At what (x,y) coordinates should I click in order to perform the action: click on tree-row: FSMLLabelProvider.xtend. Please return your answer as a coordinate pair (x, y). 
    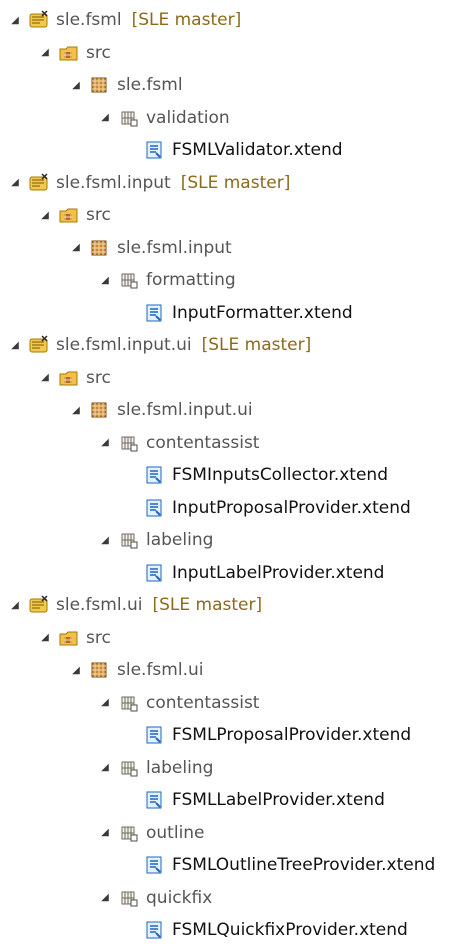
    Looking at the image, I should click on (234, 800).